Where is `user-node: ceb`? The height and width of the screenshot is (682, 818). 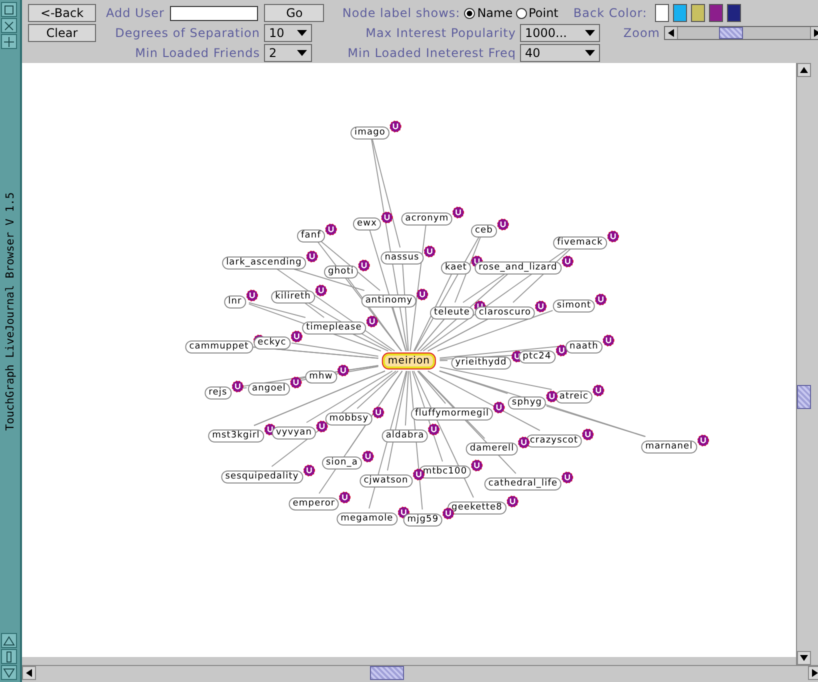
user-node: ceb is located at coordinates (484, 231).